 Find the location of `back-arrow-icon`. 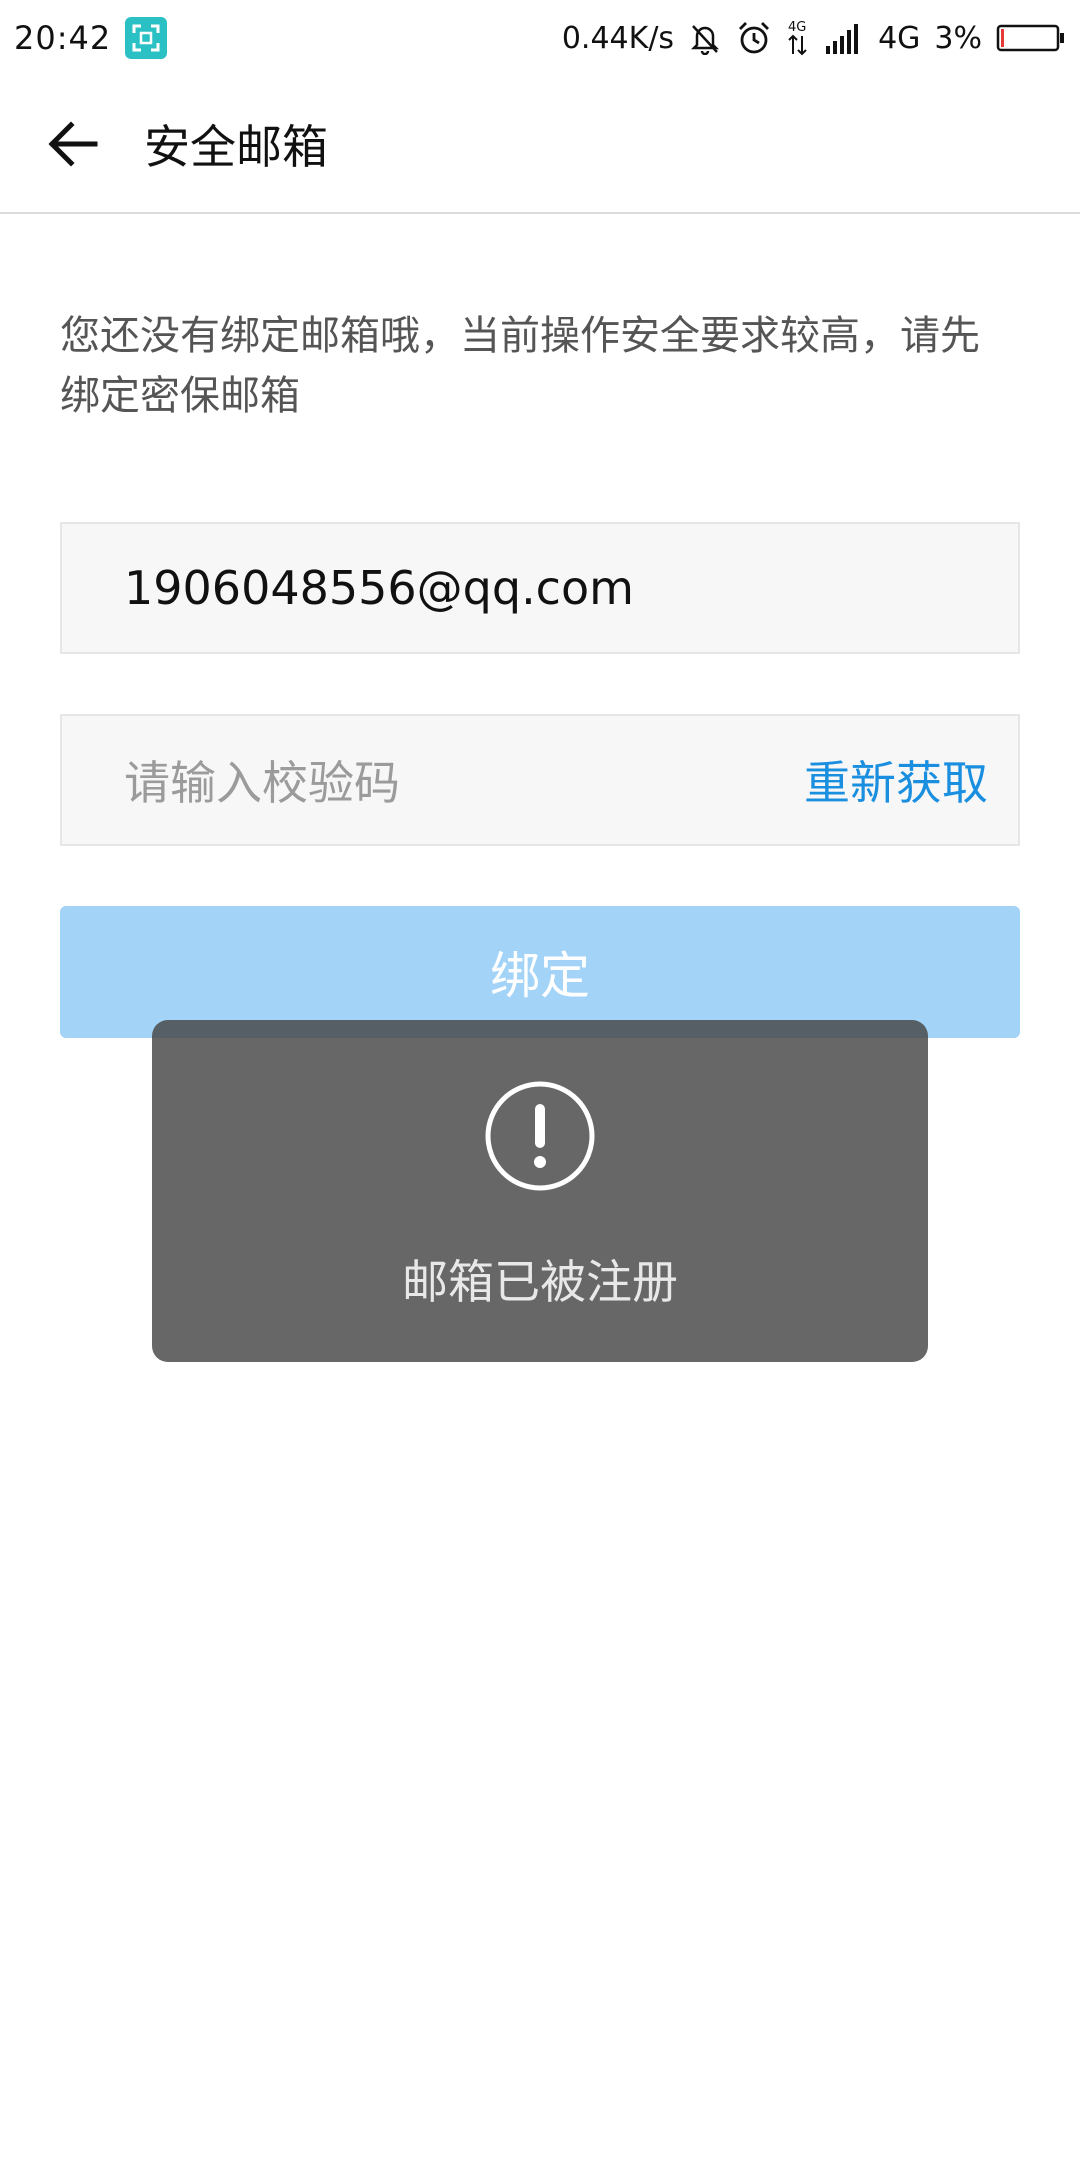

back-arrow-icon is located at coordinates (73, 144).